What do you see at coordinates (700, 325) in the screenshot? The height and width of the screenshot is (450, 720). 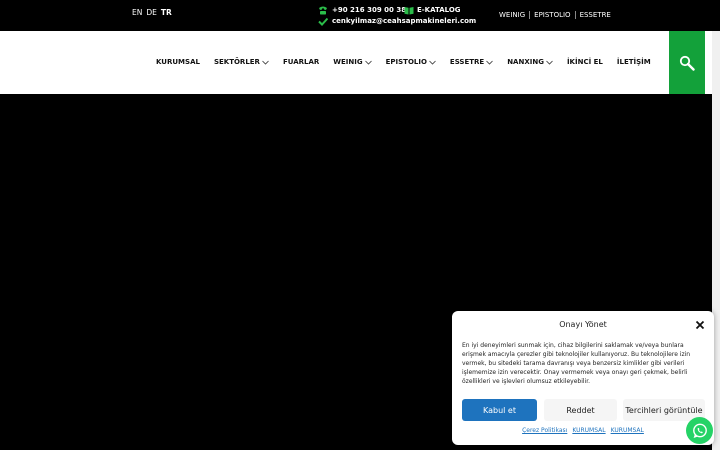 I see `close-icon` at bounding box center [700, 325].